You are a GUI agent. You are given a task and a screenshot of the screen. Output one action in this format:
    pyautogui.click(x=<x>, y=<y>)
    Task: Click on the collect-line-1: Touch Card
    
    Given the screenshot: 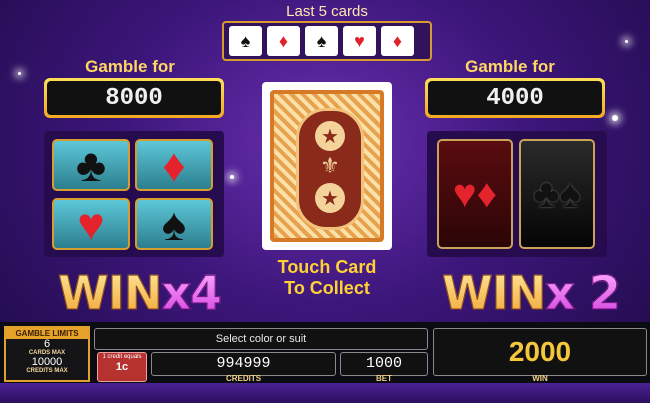 What is the action you would take?
    pyautogui.click(x=327, y=267)
    